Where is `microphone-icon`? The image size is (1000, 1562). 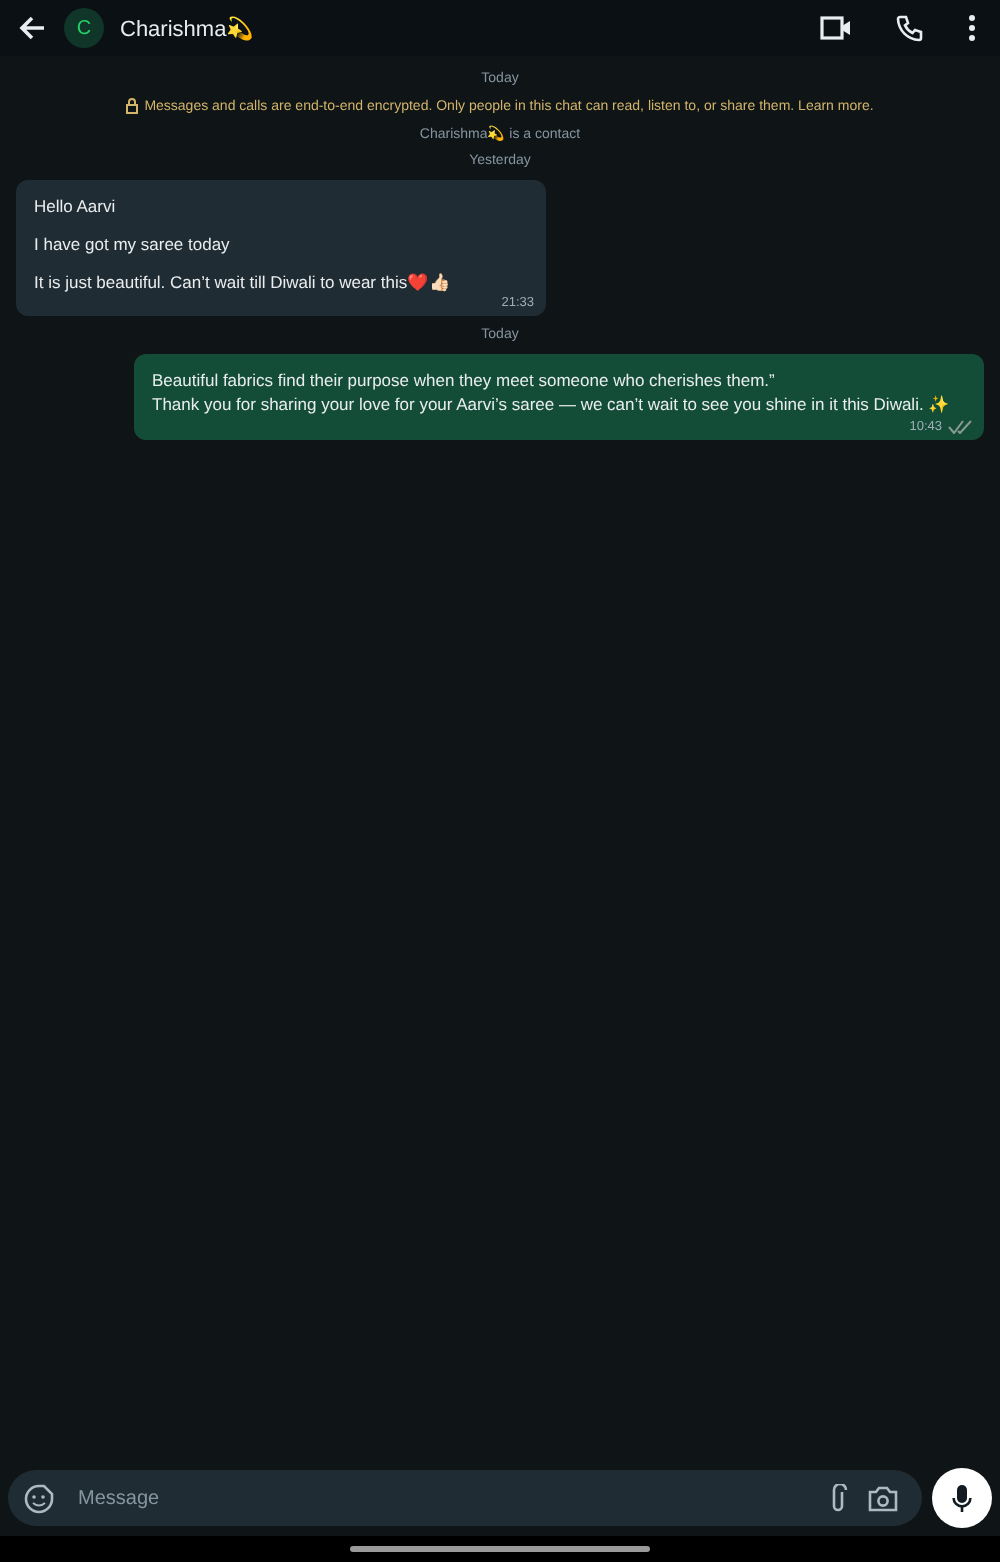
microphone-icon is located at coordinates (962, 1498).